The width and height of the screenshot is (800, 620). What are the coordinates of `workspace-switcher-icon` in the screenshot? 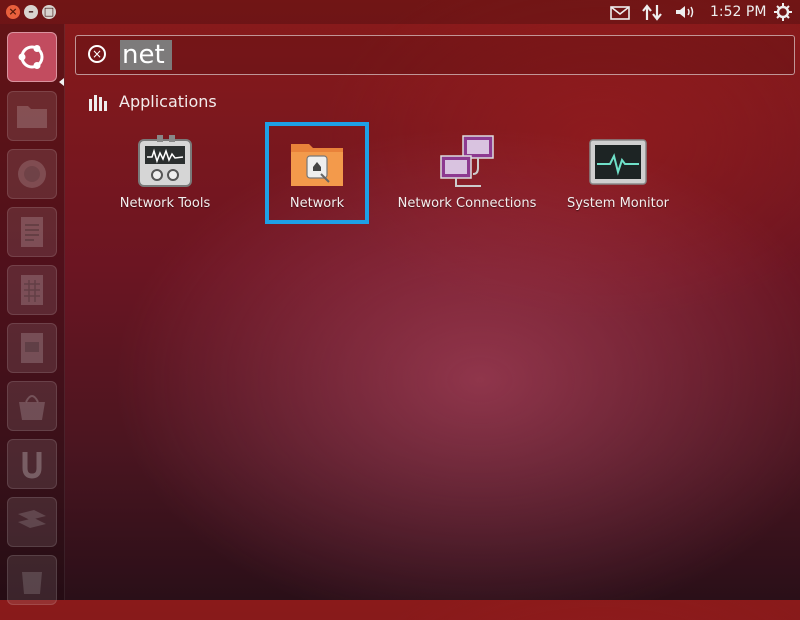 It's located at (32, 522).